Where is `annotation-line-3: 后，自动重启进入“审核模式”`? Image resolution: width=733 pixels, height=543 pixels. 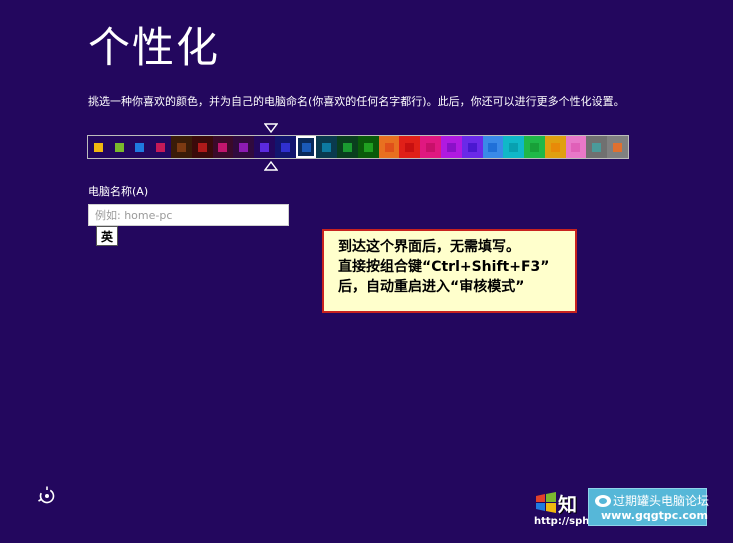 annotation-line-3: 后，自动重启进入“审核模式” is located at coordinates (431, 287).